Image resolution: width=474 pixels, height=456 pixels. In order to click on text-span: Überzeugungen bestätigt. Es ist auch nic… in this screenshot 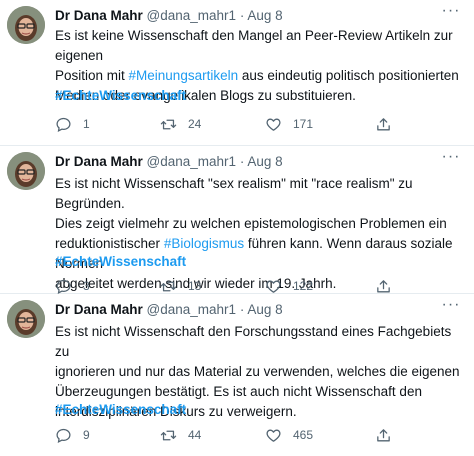, I will do `click(238, 391)`.